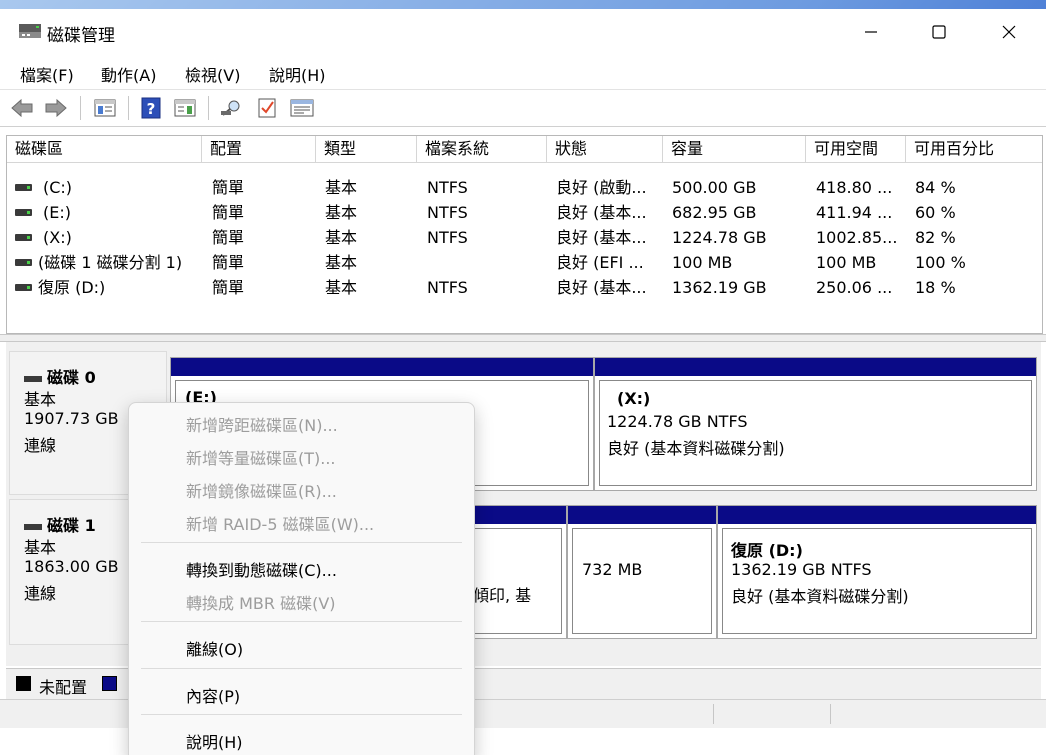 The width and height of the screenshot is (1046, 755). I want to click on status-divider, so click(830, 714).